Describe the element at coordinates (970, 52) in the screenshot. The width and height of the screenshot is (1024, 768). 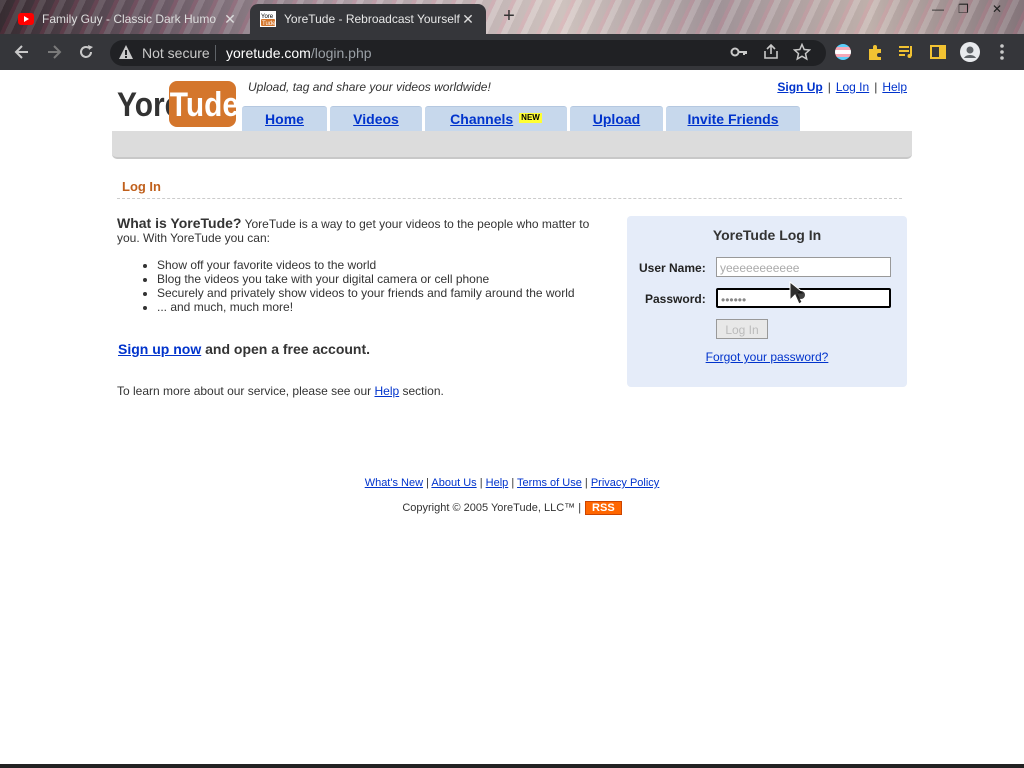
I see `profile-icon` at that location.